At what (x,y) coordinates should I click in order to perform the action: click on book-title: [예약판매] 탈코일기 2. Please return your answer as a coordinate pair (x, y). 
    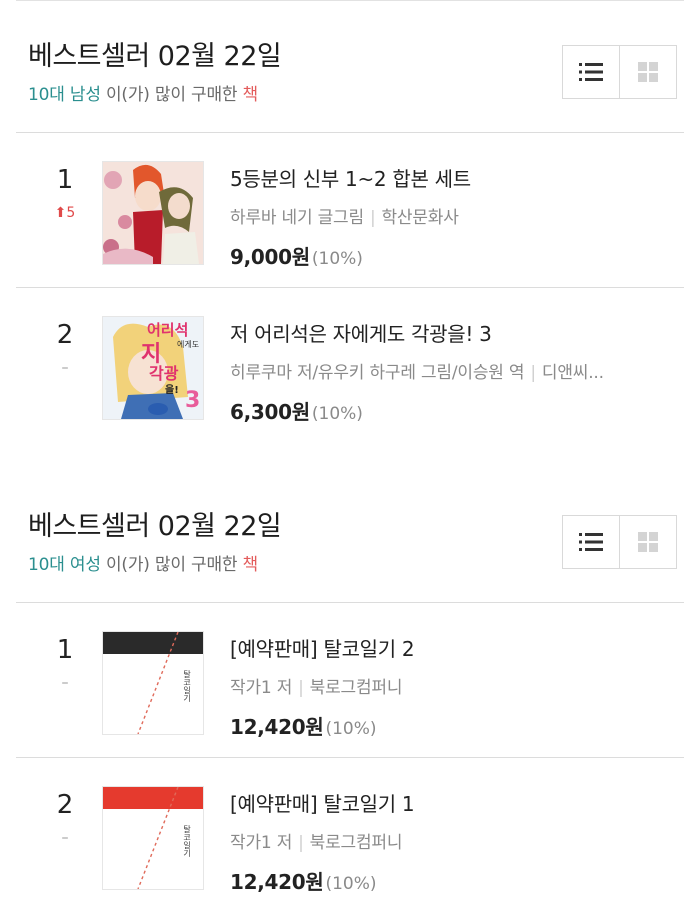
    Looking at the image, I should click on (322, 647).